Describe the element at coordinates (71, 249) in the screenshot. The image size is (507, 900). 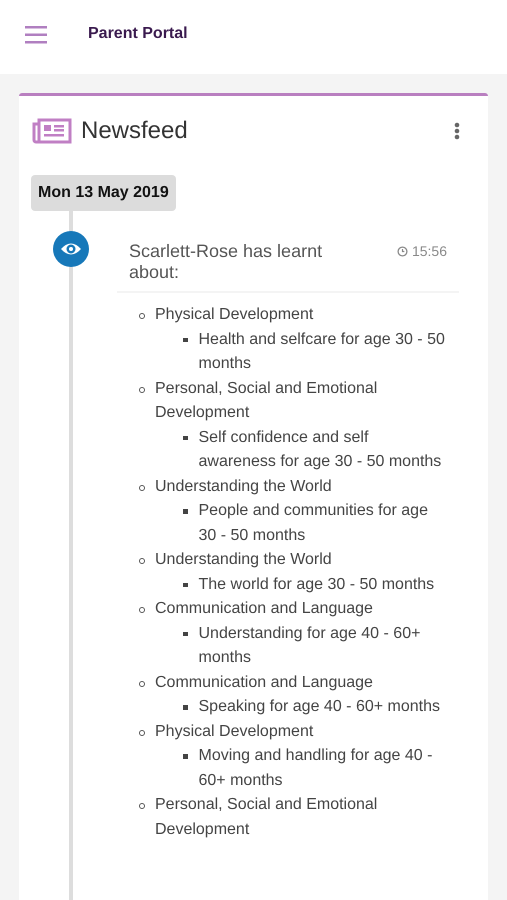
I see `eye-icon` at that location.